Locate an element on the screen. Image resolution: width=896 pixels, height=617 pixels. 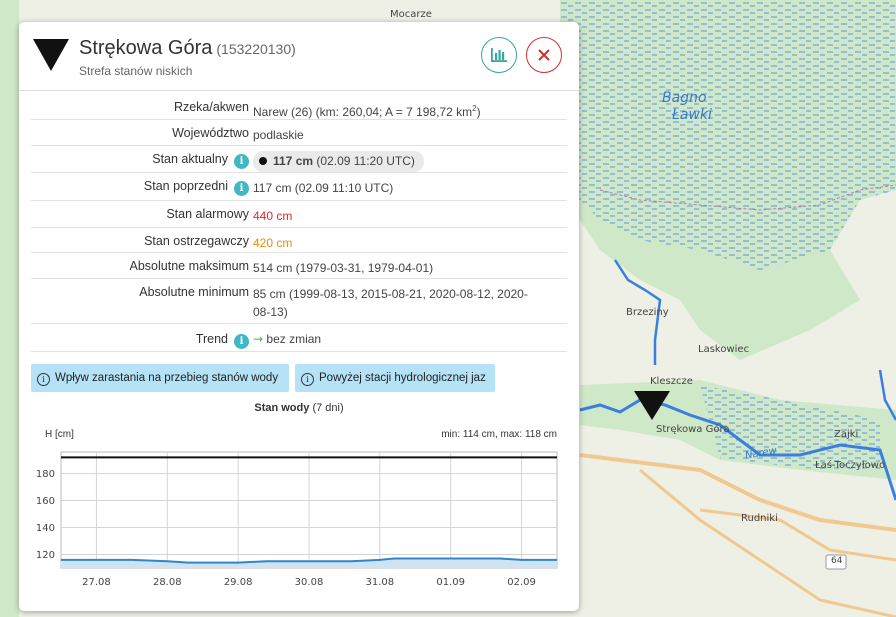
row-voivodeship: Województwo podlaskie is located at coordinates (299, 133).